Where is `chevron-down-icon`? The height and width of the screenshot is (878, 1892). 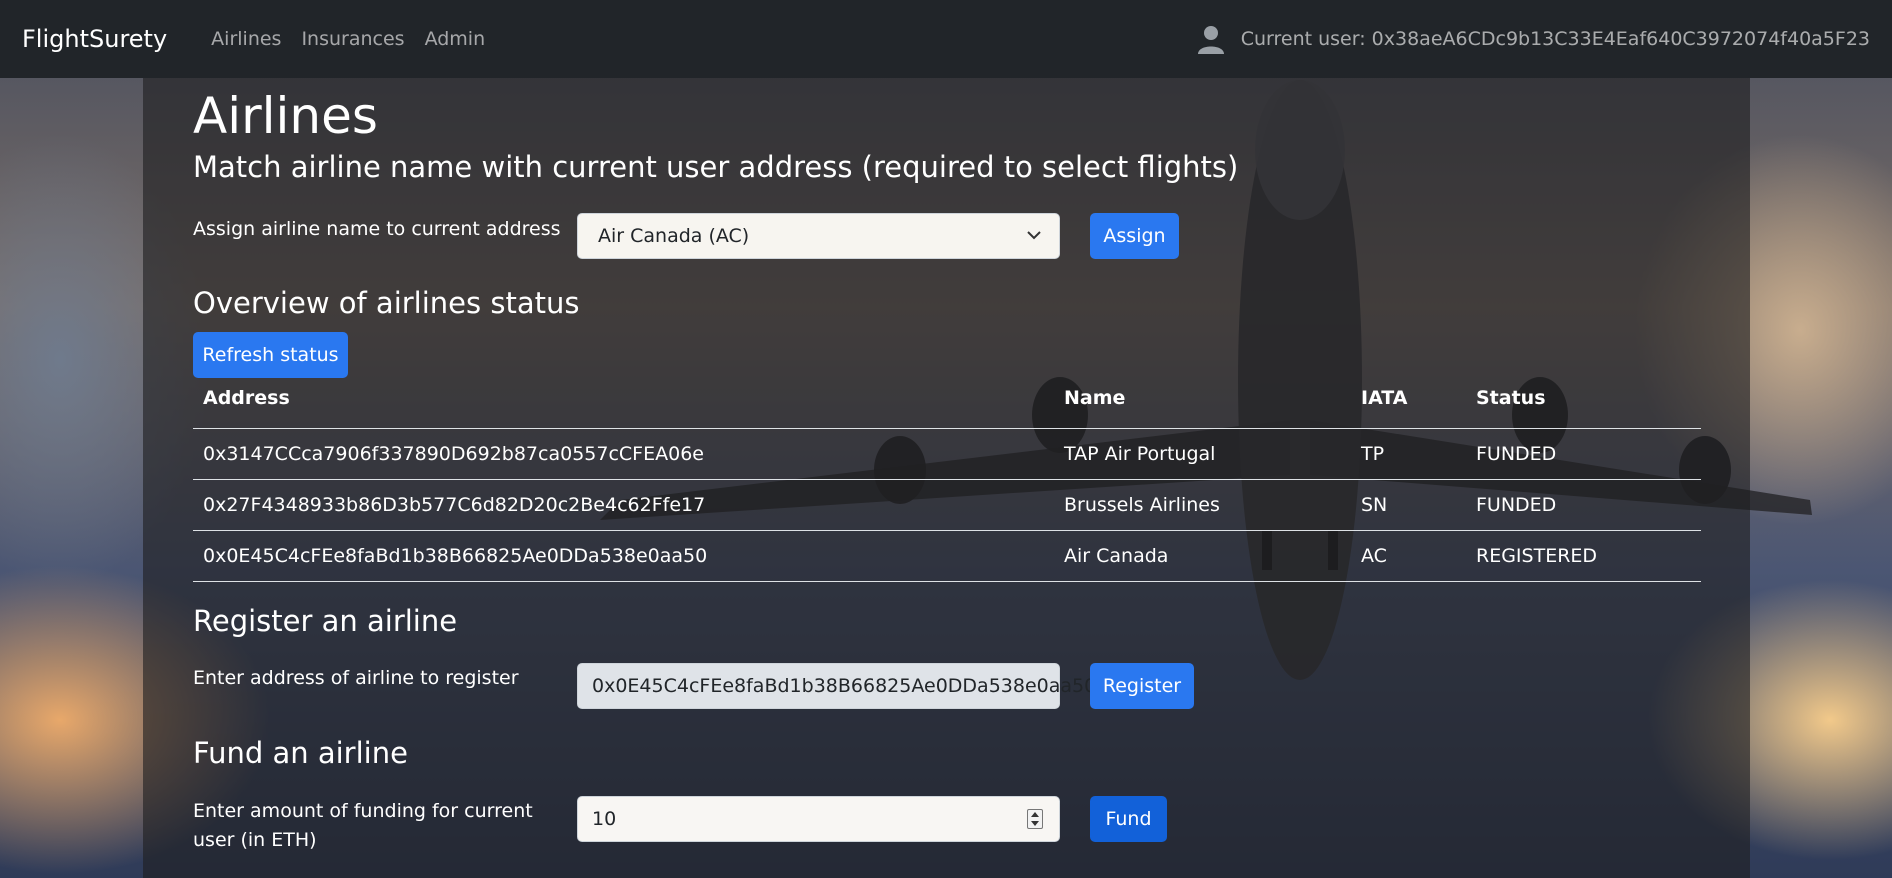 chevron-down-icon is located at coordinates (1034, 235).